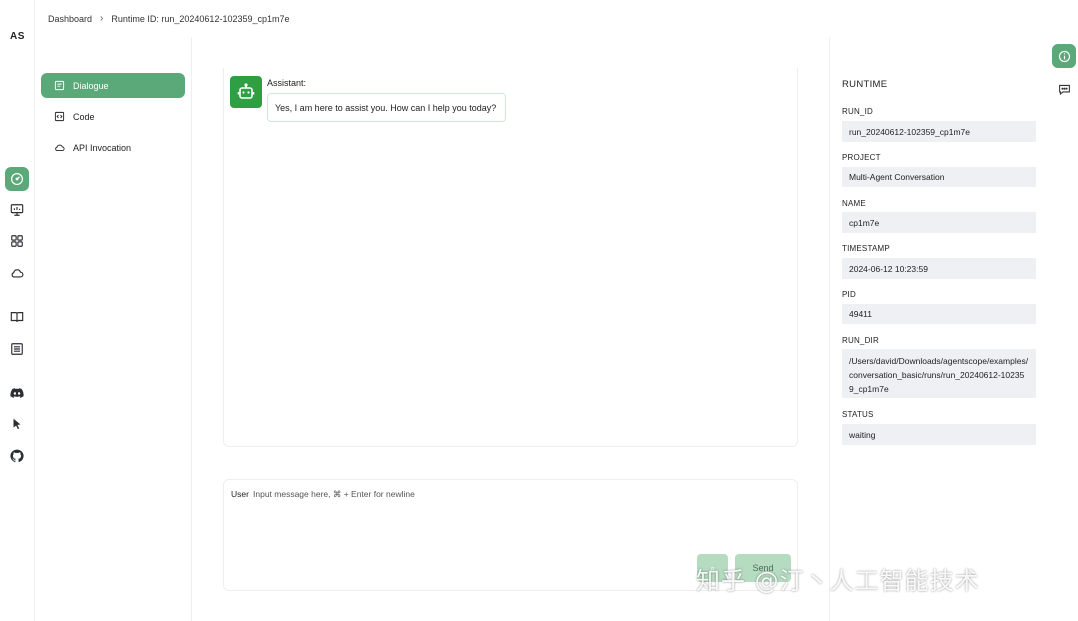 The height and width of the screenshot is (621, 1078). What do you see at coordinates (17, 241) in the screenshot?
I see `grid-icon` at bounding box center [17, 241].